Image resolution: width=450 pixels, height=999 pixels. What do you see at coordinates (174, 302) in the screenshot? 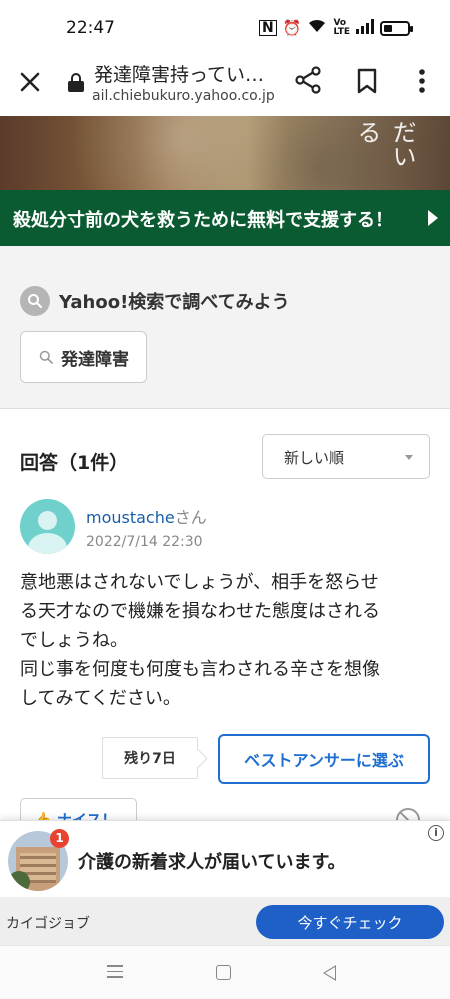
I see `search-heading: Yahoo!検索で調べてみよう` at bounding box center [174, 302].